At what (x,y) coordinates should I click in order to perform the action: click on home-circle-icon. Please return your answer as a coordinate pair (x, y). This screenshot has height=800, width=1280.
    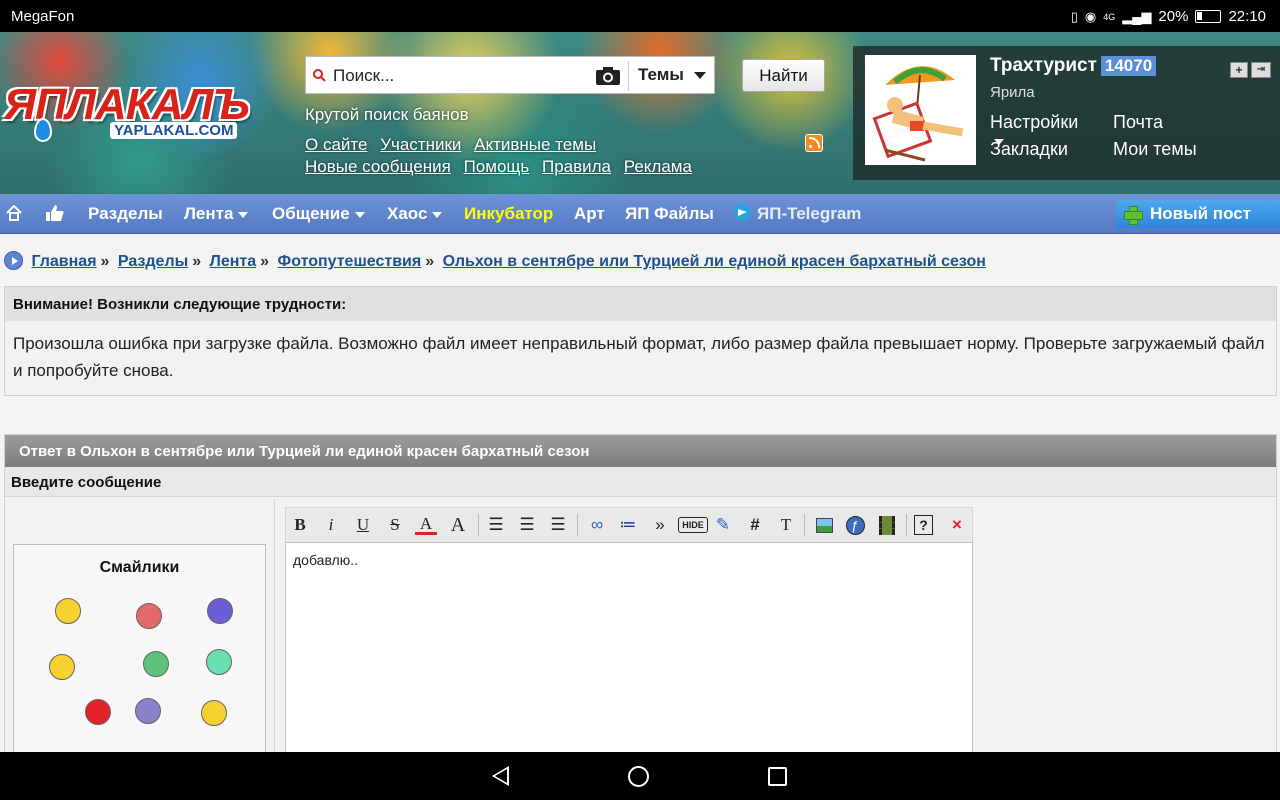
    Looking at the image, I should click on (638, 776).